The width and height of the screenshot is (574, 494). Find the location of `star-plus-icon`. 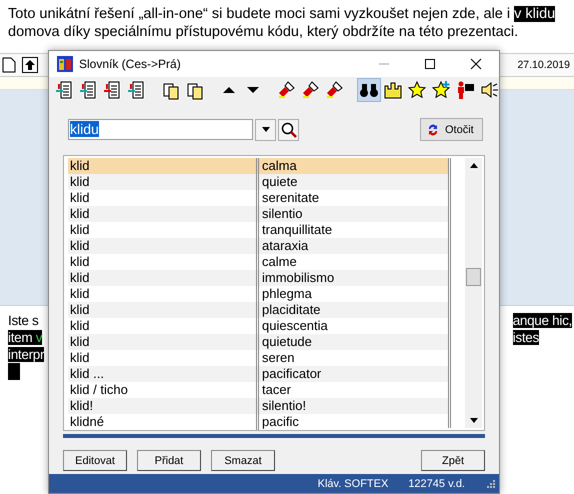

star-plus-icon is located at coordinates (441, 90).